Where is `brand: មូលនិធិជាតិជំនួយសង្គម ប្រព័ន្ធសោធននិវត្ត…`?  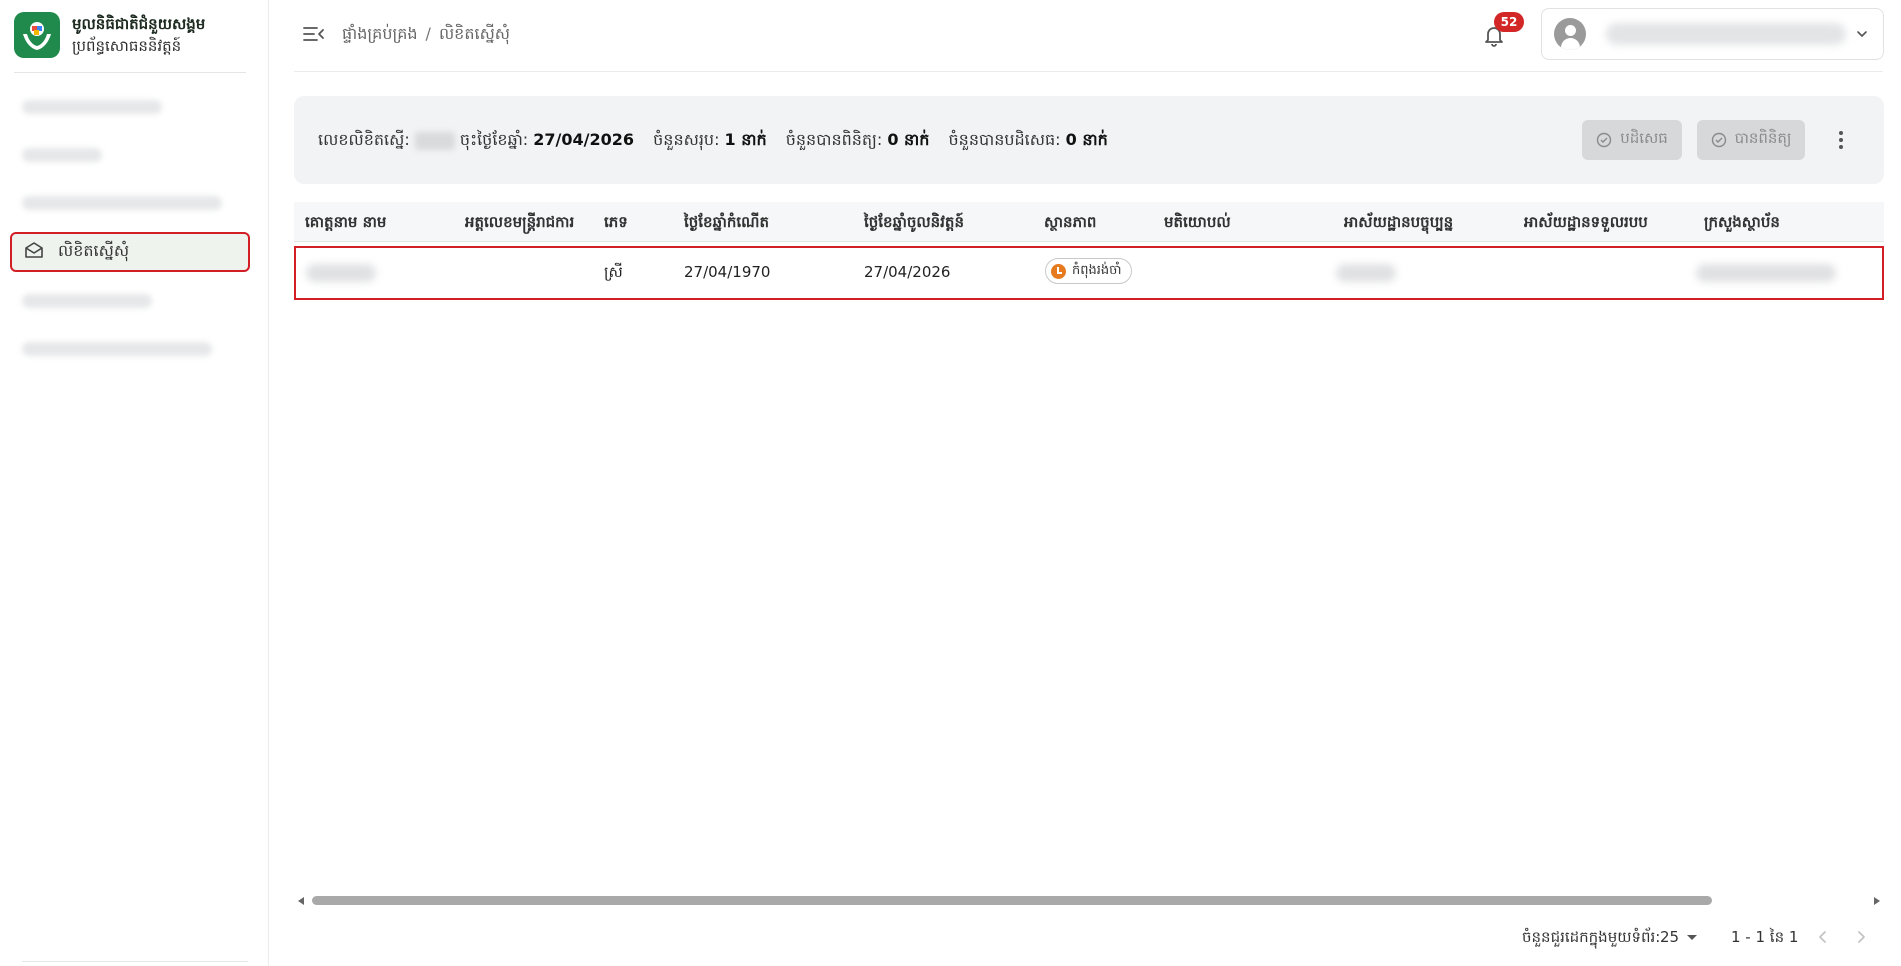 brand: មូលនិធិជាតិជំនួយសង្គម ប្រព័ន្ធសោធននិវត្ត… is located at coordinates (109, 35).